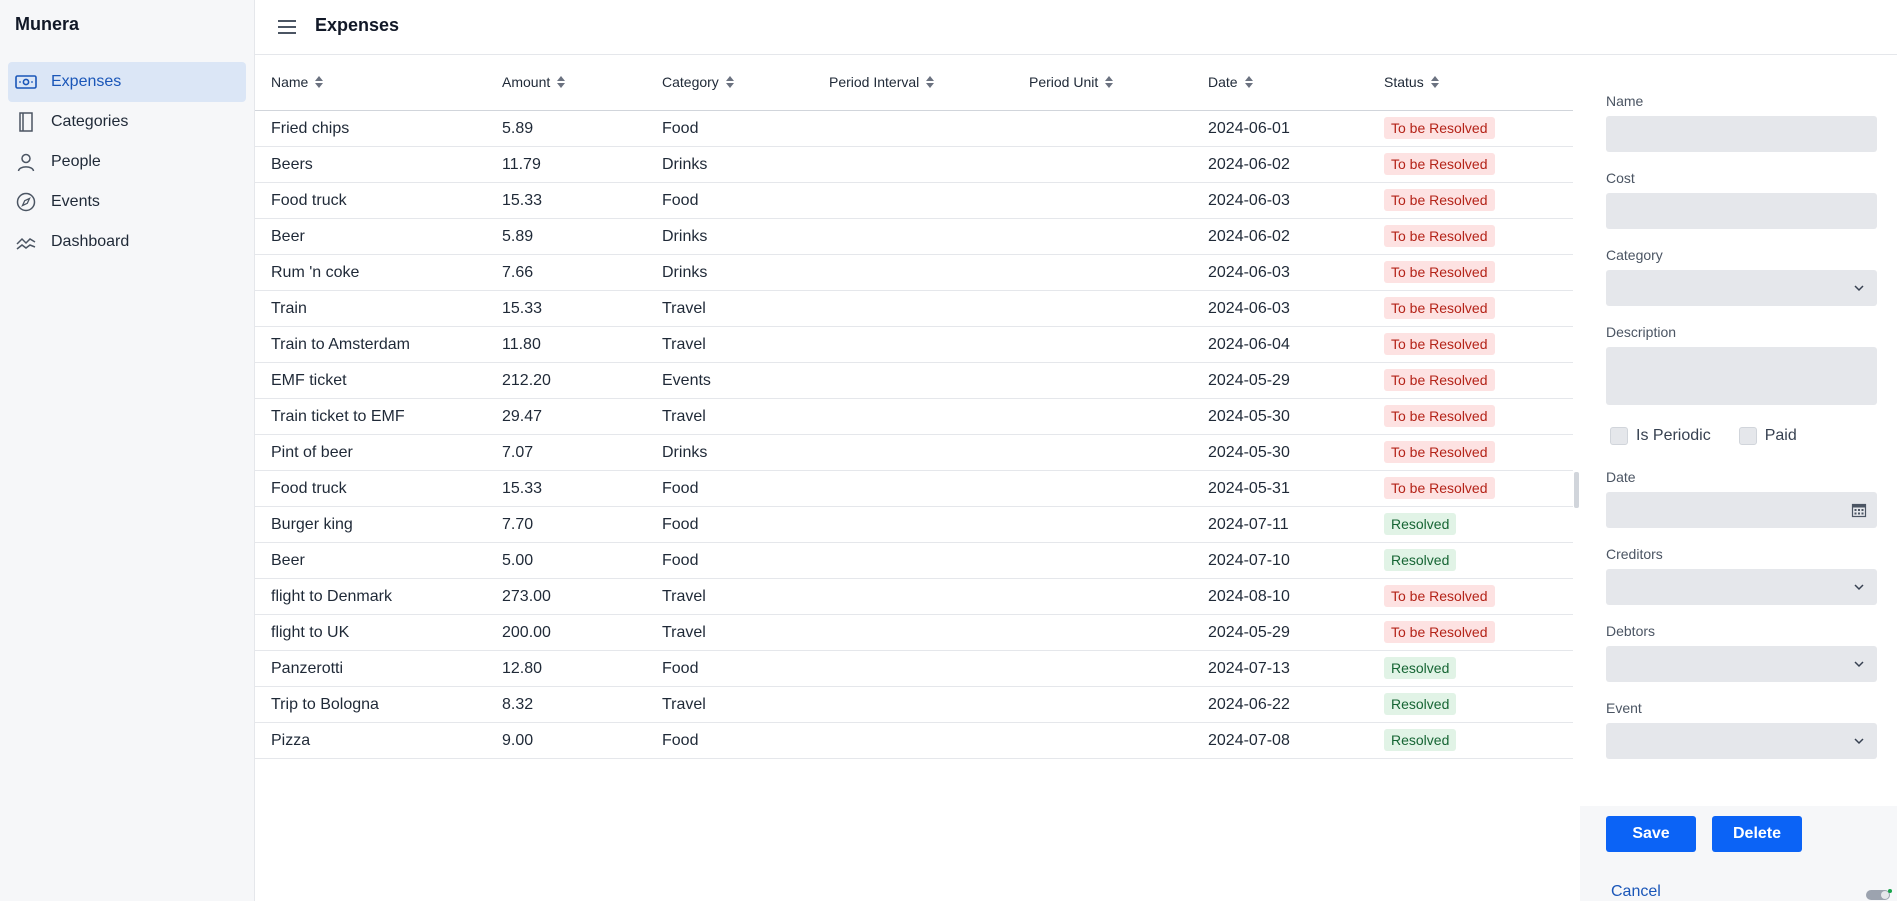 This screenshot has height=901, width=1897. I want to click on cell-date: 2024-07-11, so click(1248, 524).